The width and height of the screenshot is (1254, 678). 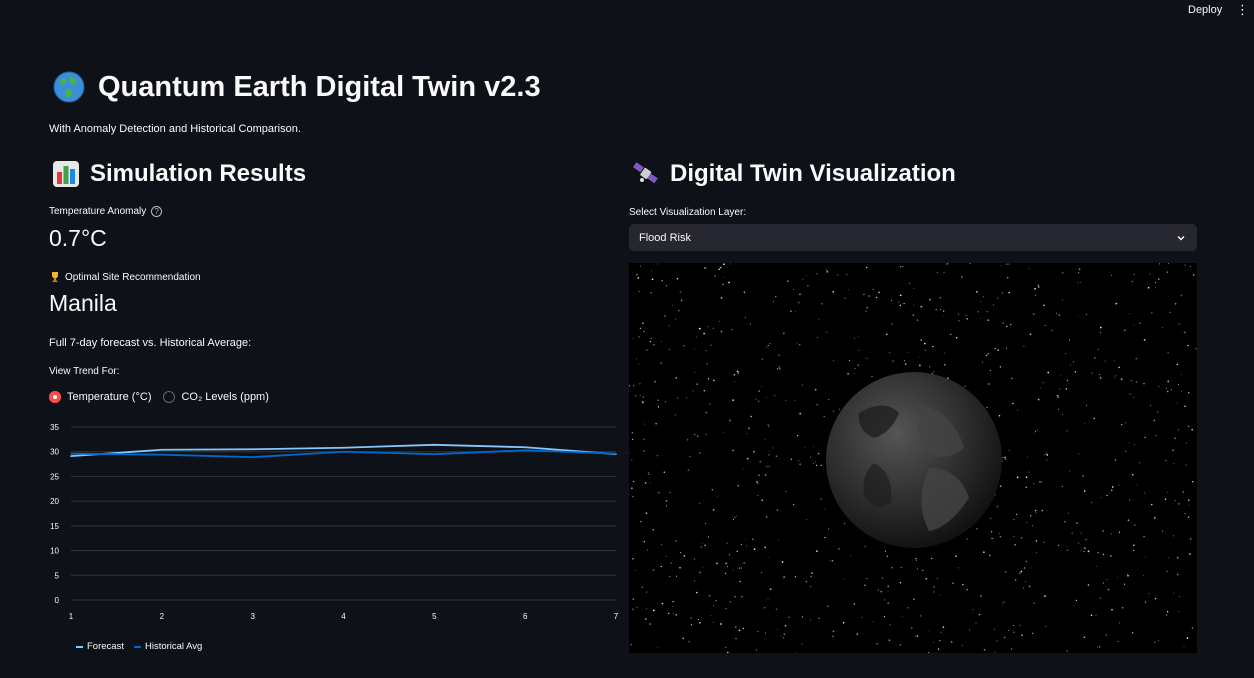 What do you see at coordinates (157, 211) in the screenshot?
I see `help-icon: ?` at bounding box center [157, 211].